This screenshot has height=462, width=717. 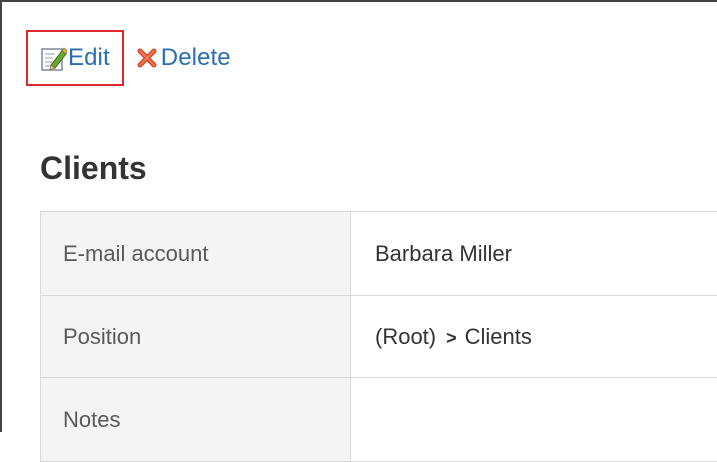 I want to click on position-value: (Root) > Clients, so click(x=534, y=337).